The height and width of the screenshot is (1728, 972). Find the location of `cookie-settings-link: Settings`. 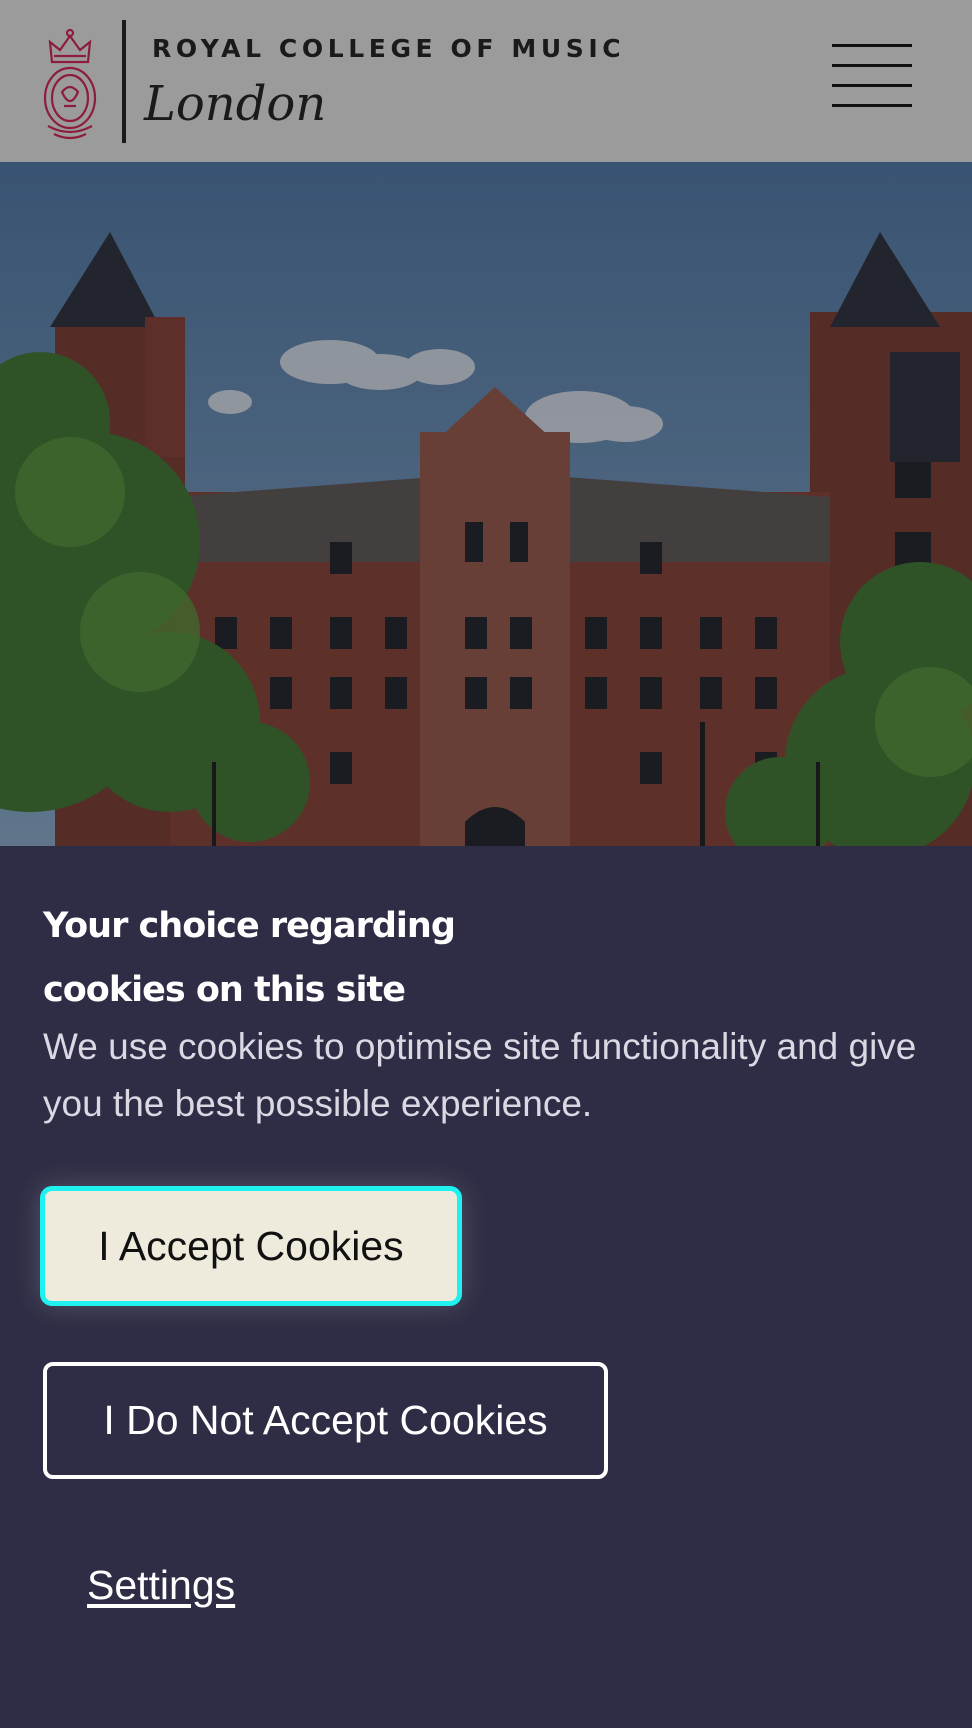

cookie-settings-link: Settings is located at coordinates (161, 1585).